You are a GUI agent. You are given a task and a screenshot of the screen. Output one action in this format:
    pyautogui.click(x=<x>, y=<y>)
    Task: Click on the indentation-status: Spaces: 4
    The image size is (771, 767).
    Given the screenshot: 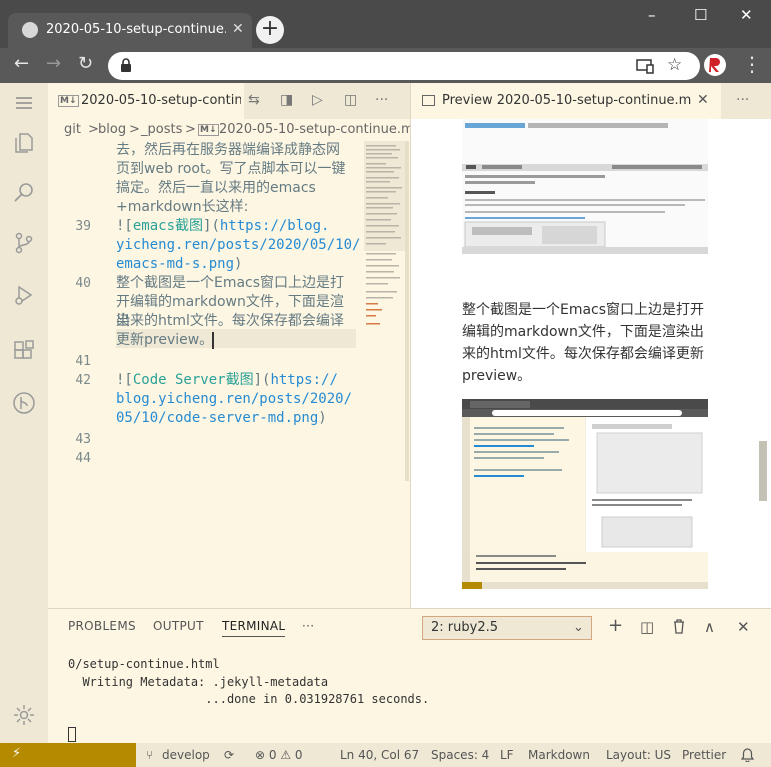 What is the action you would take?
    pyautogui.click(x=460, y=755)
    